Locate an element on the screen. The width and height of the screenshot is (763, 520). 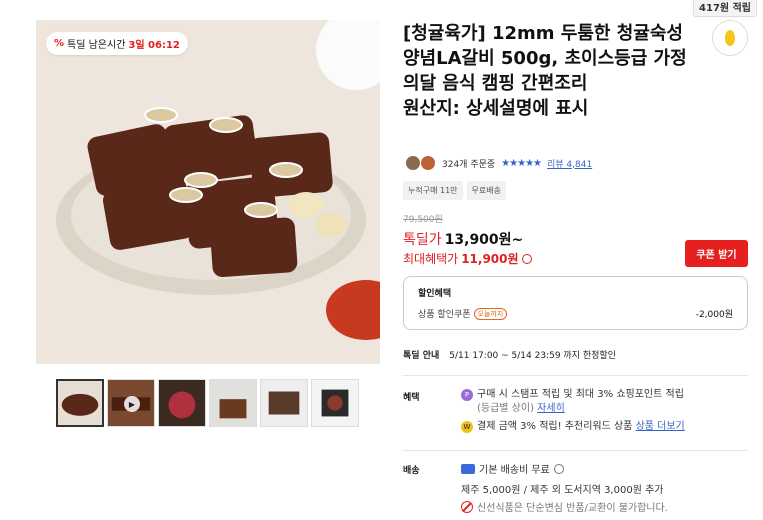
shipping-notice: 신선식품은 단순변심 반품/교환이 불가합니다. is located at coordinates (564, 506).